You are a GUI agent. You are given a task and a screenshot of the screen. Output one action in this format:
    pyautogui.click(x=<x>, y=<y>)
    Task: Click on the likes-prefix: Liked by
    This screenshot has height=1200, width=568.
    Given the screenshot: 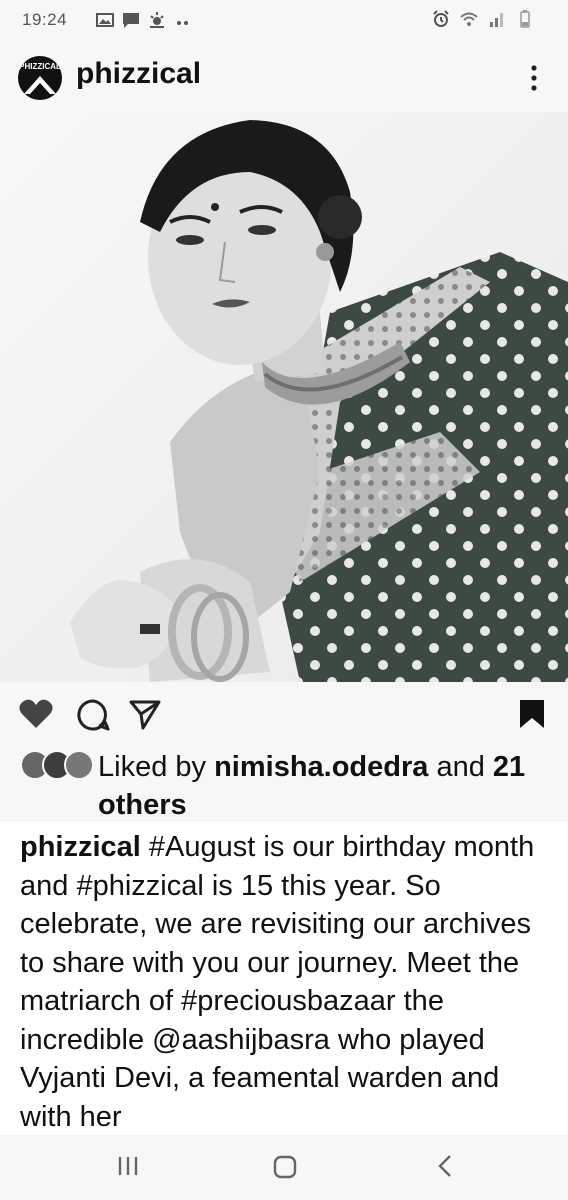 What is the action you would take?
    pyautogui.click(x=152, y=767)
    